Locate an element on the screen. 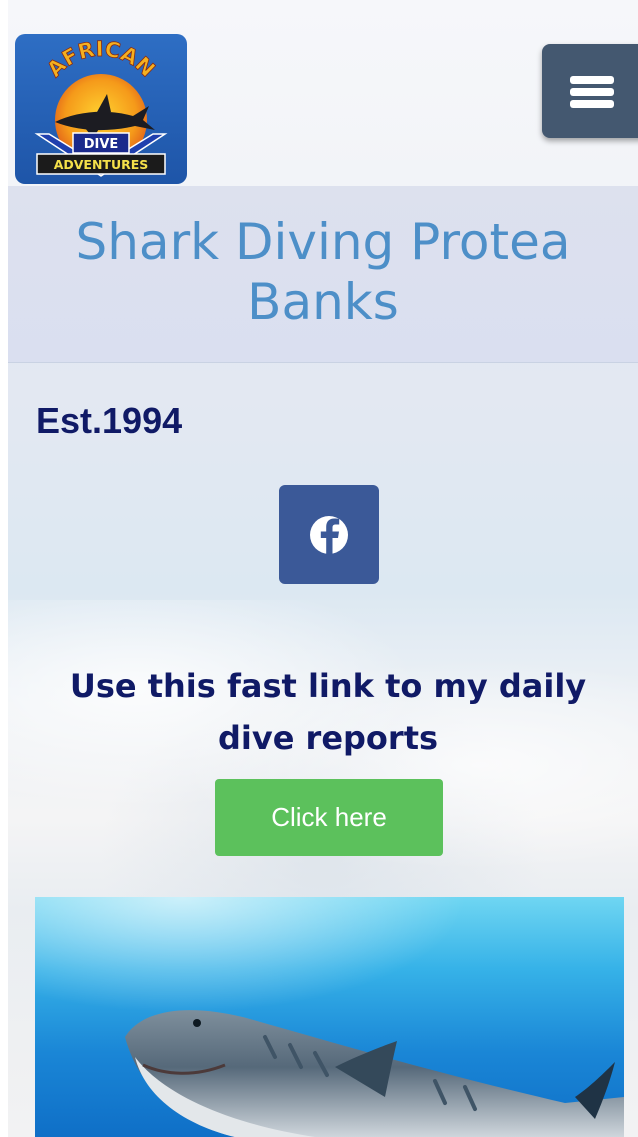 Image resolution: width=638 pixels, height=1137 pixels. site-logo: AFRICAN DIVE ADVENTURES is located at coordinates (101, 109).